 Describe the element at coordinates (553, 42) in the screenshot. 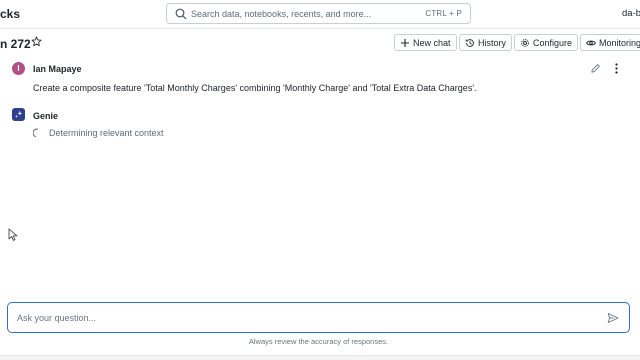

I see `configure-label: Configure` at that location.